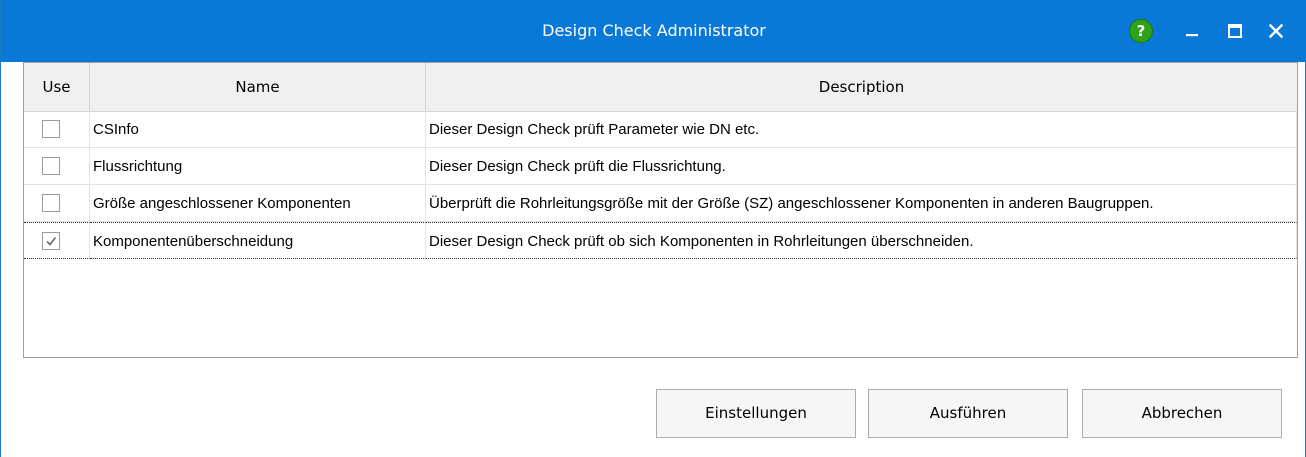  I want to click on check-name: Komponentenüberschneidung, so click(258, 240).